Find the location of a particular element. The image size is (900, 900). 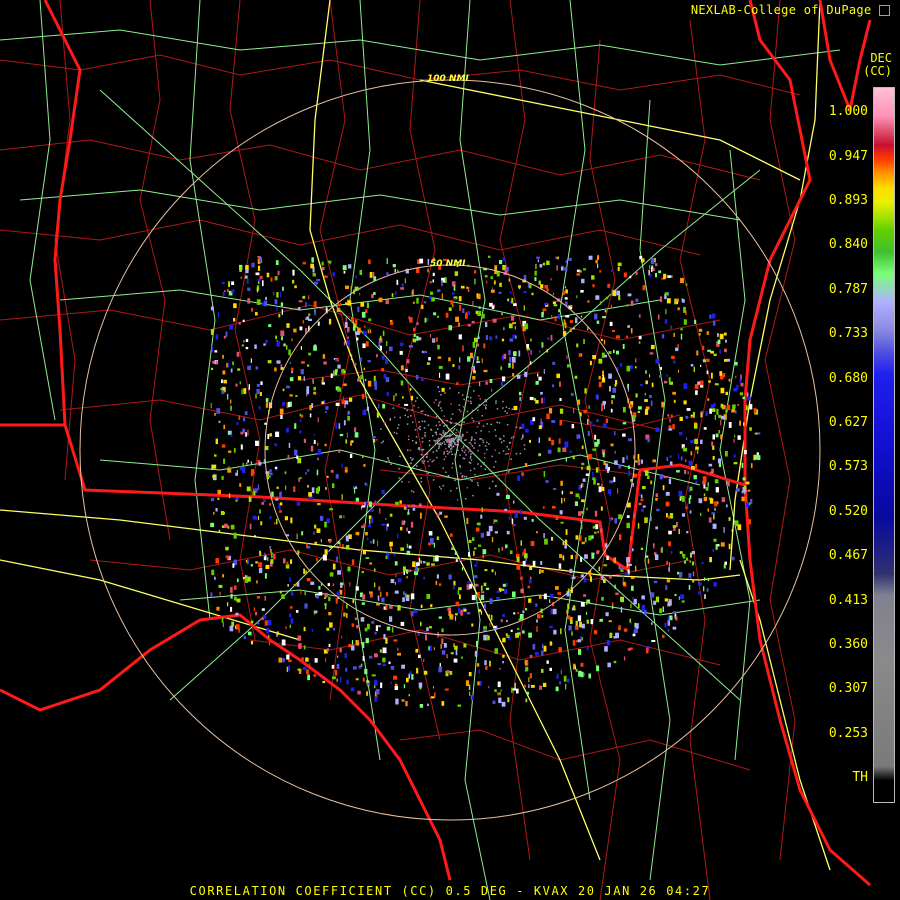

legend-tick: 0.787 is located at coordinates (848, 289).